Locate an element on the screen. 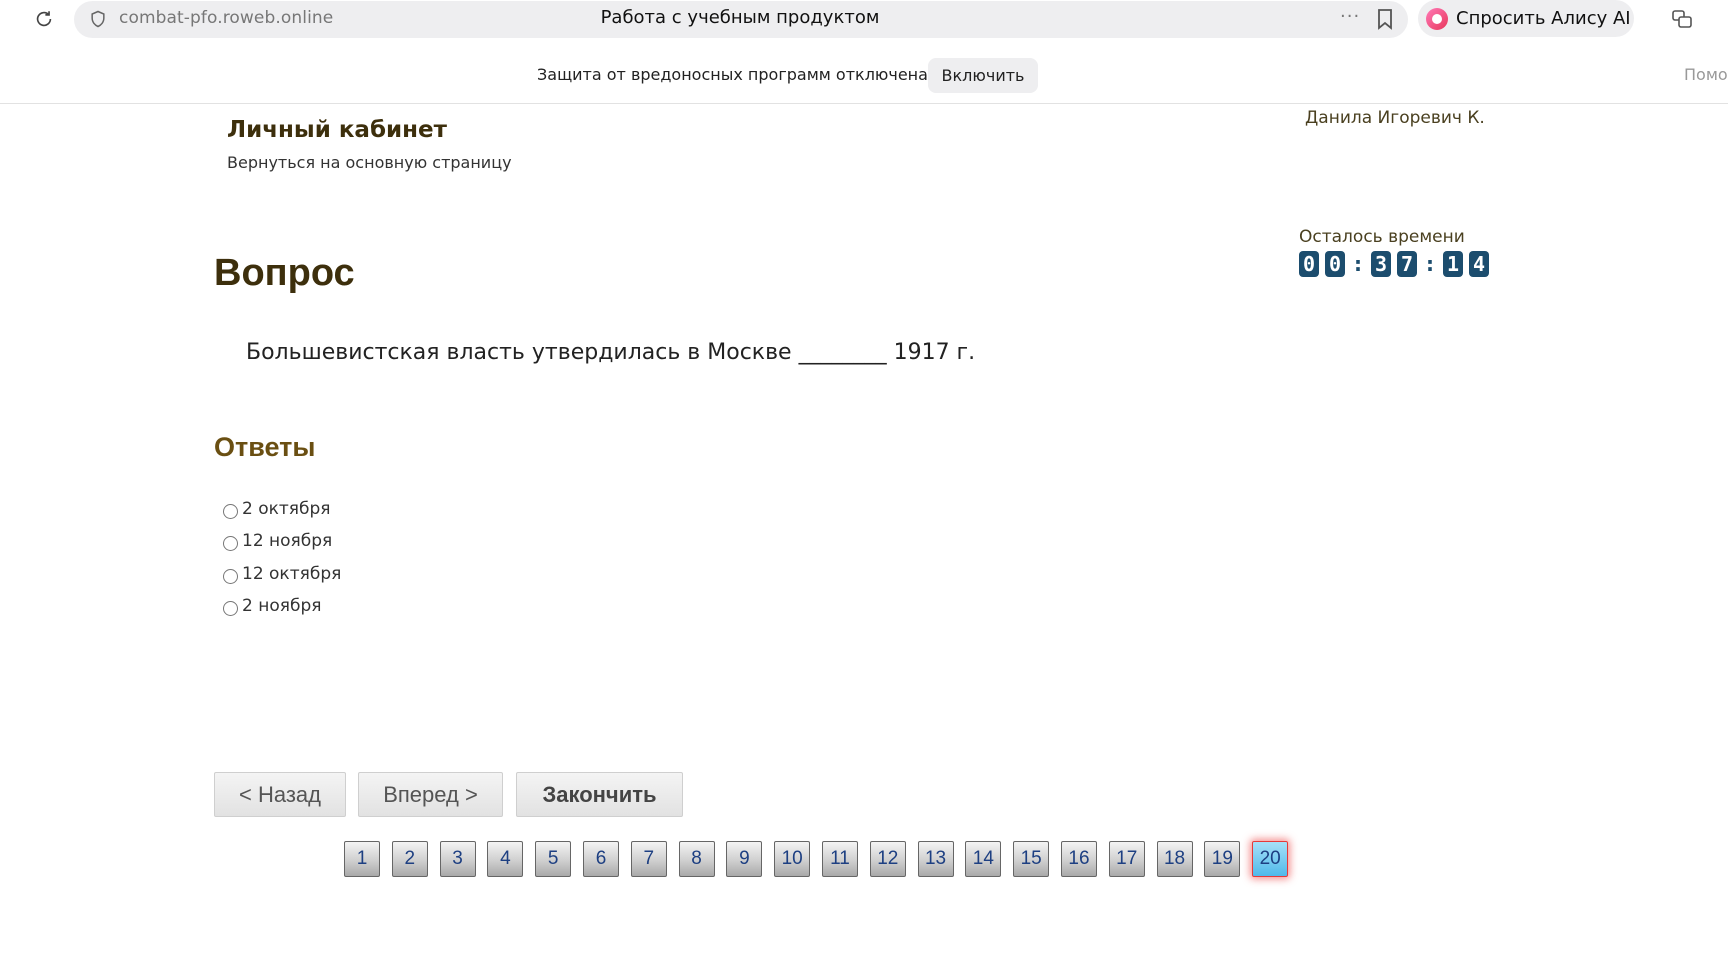 The width and height of the screenshot is (1728, 972). page-button: 9 is located at coordinates (744, 859).